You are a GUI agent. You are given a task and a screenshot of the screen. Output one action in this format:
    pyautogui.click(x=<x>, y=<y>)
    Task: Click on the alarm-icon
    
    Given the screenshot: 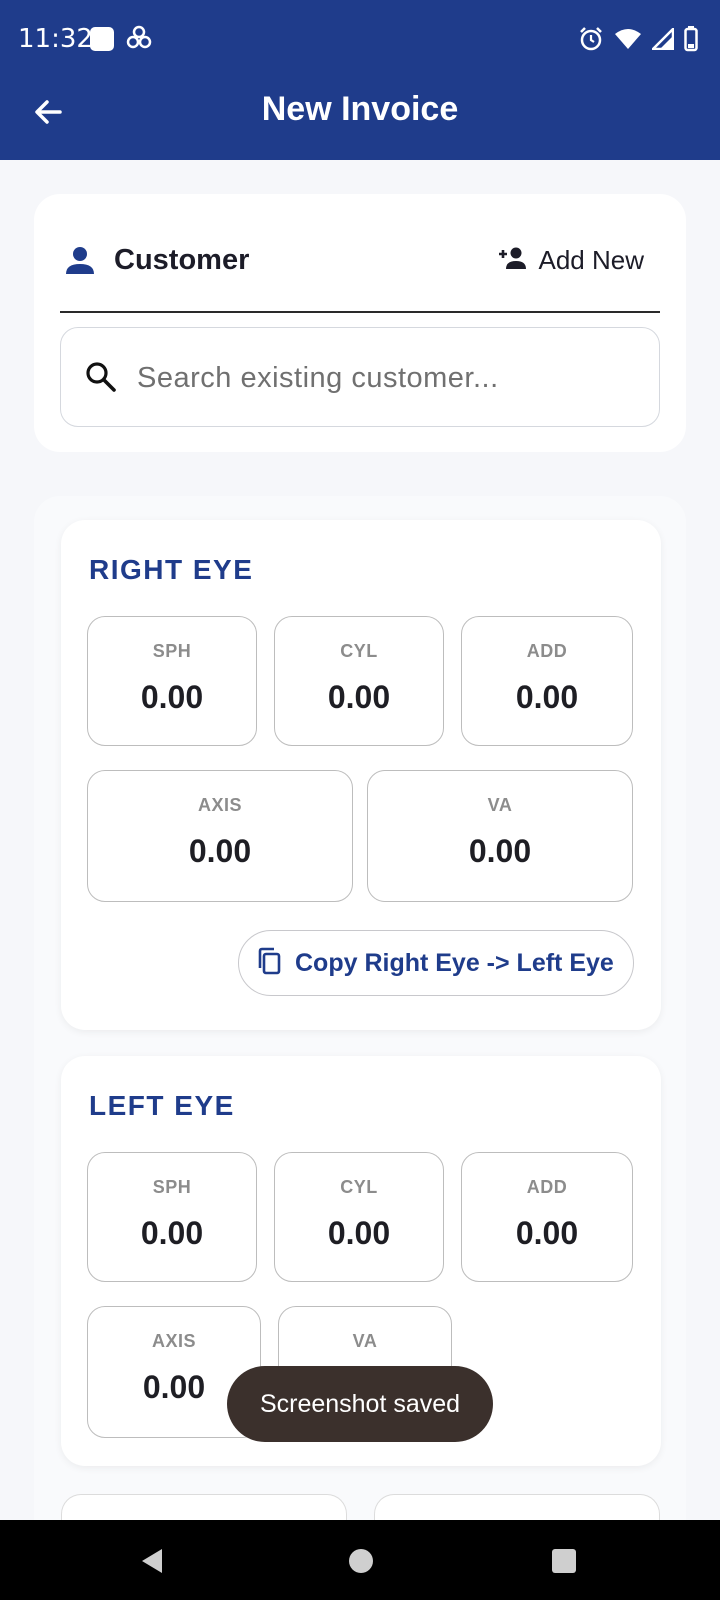 What is the action you would take?
    pyautogui.click(x=591, y=41)
    